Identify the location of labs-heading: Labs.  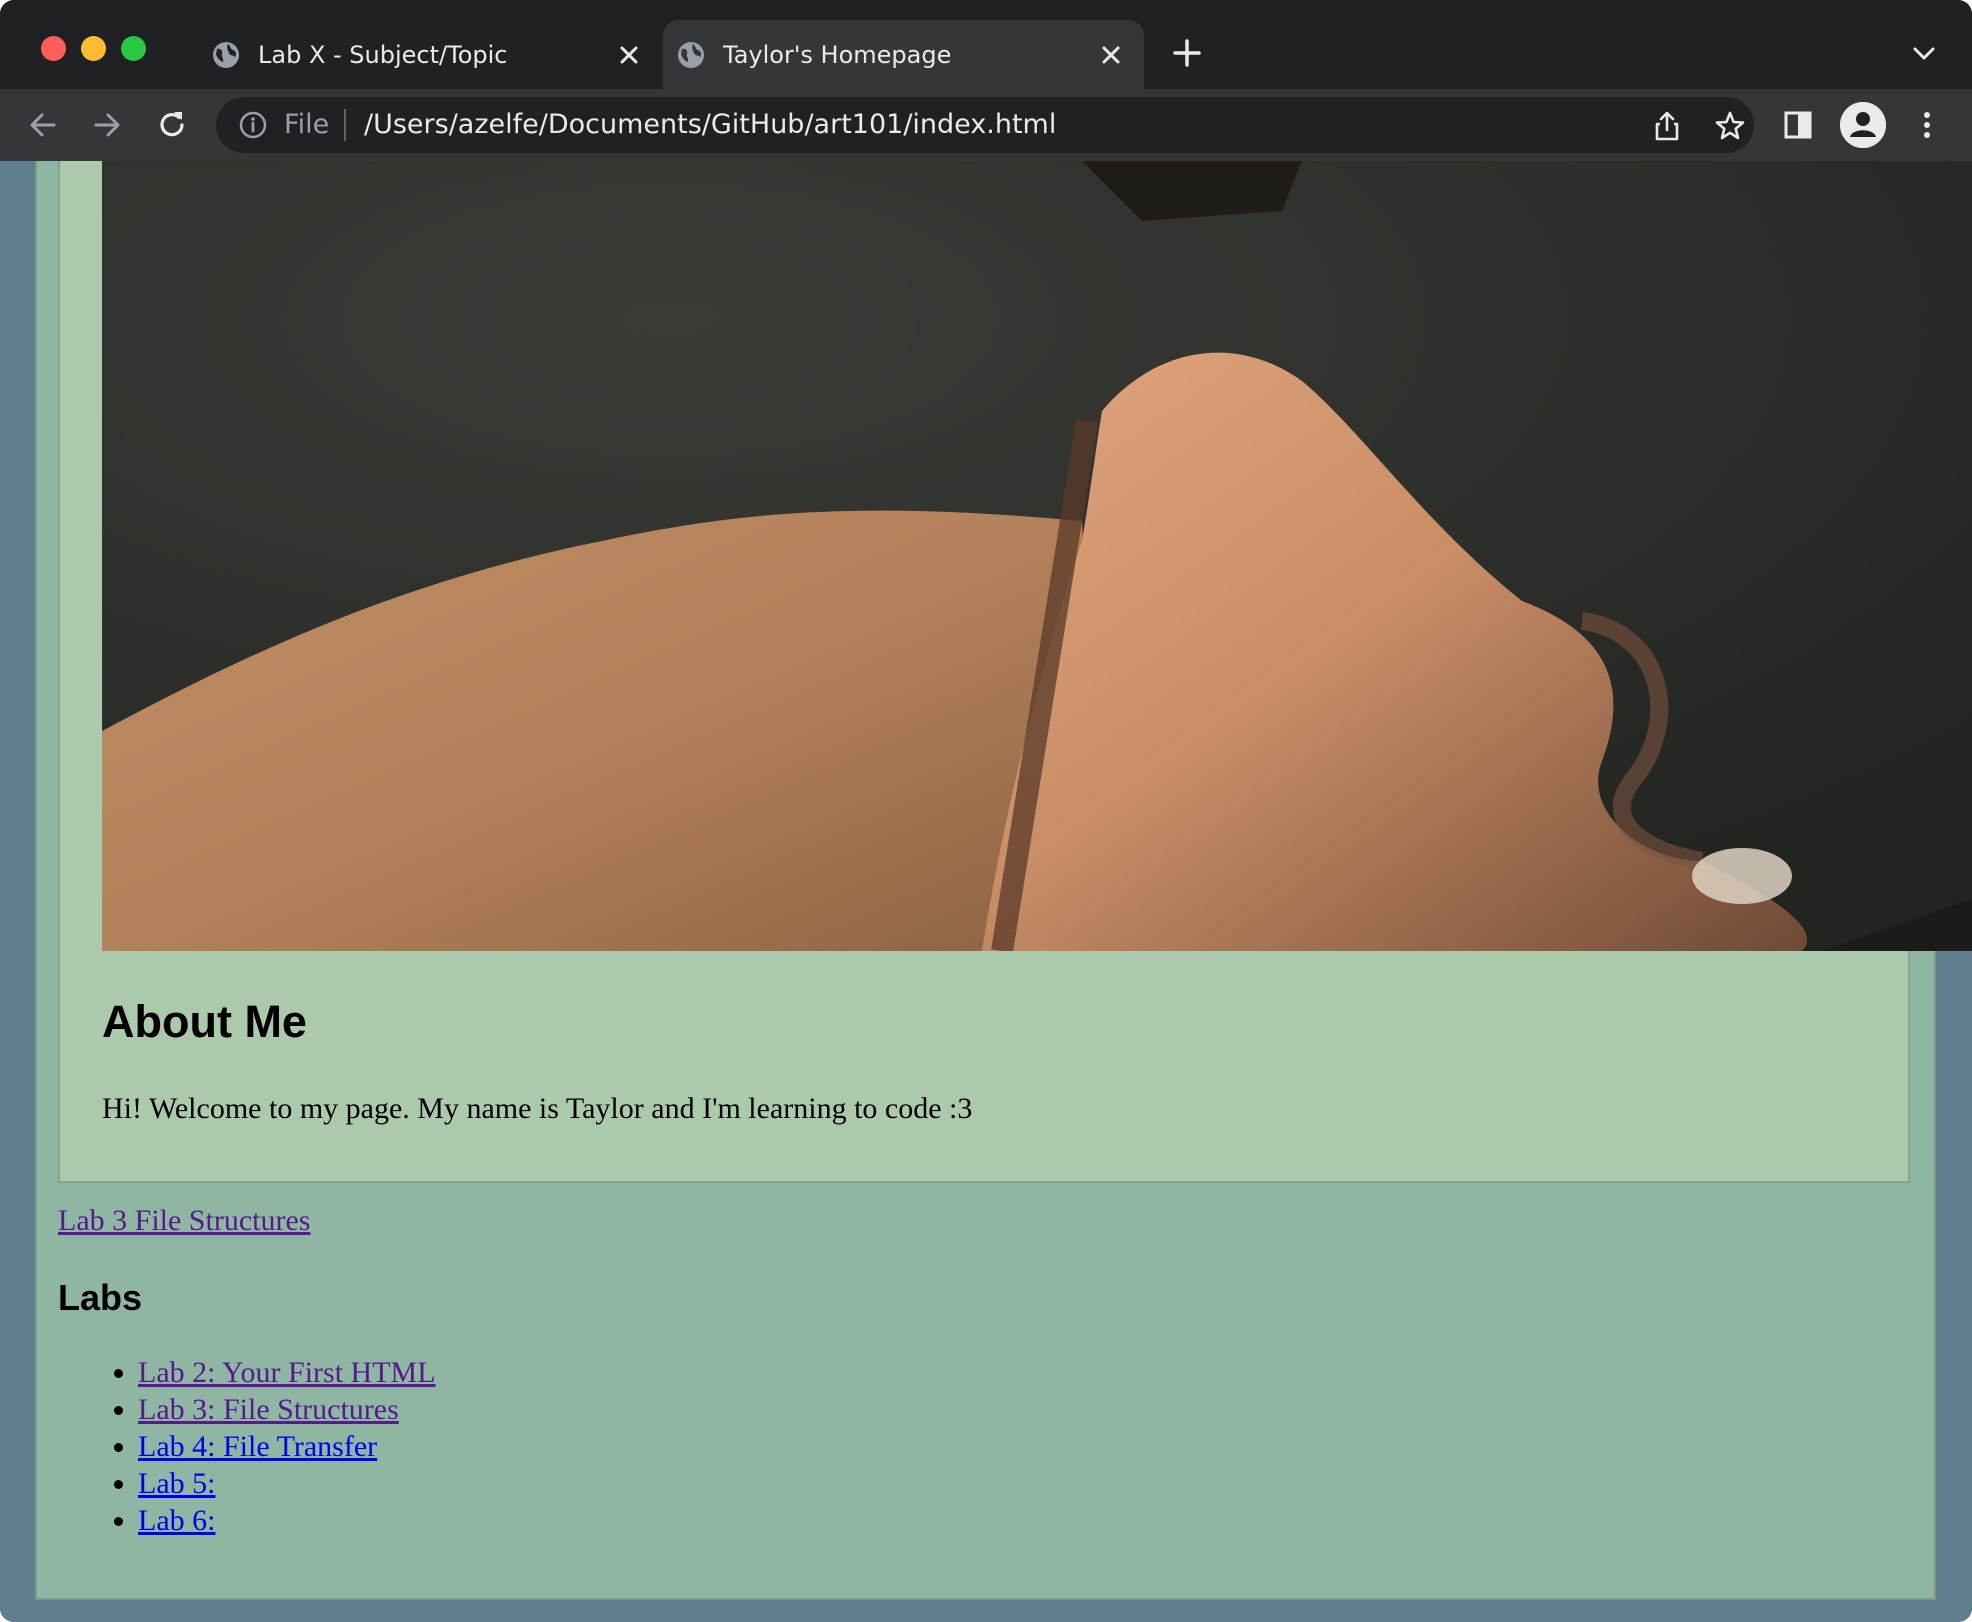
(100, 1297).